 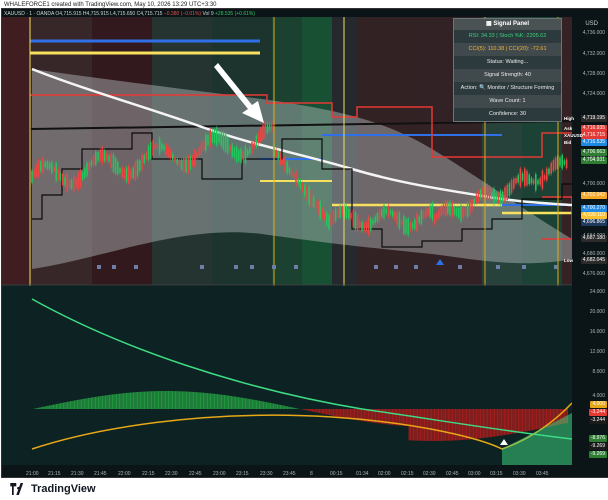 What do you see at coordinates (52, 489) in the screenshot?
I see `tradingview-footer: TradingView` at bounding box center [52, 489].